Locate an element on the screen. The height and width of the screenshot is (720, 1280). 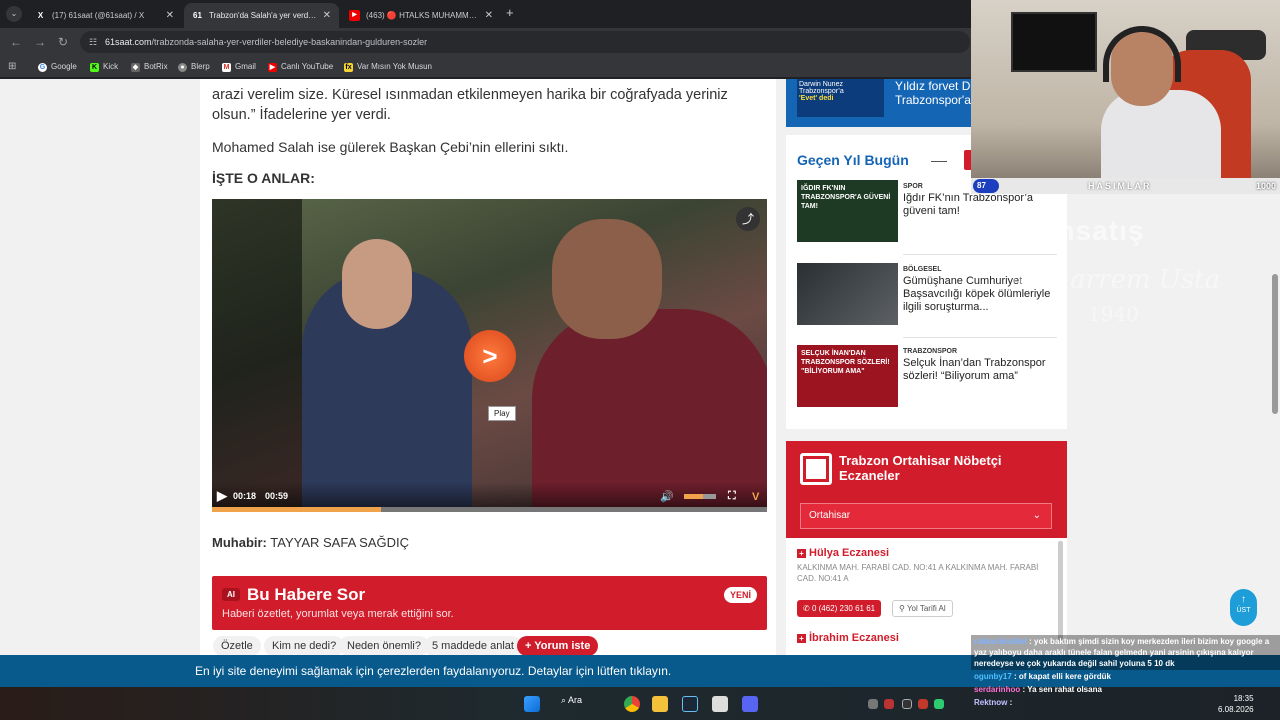
news-title-line: Trabzonspor'a is located at coordinates (933, 100).